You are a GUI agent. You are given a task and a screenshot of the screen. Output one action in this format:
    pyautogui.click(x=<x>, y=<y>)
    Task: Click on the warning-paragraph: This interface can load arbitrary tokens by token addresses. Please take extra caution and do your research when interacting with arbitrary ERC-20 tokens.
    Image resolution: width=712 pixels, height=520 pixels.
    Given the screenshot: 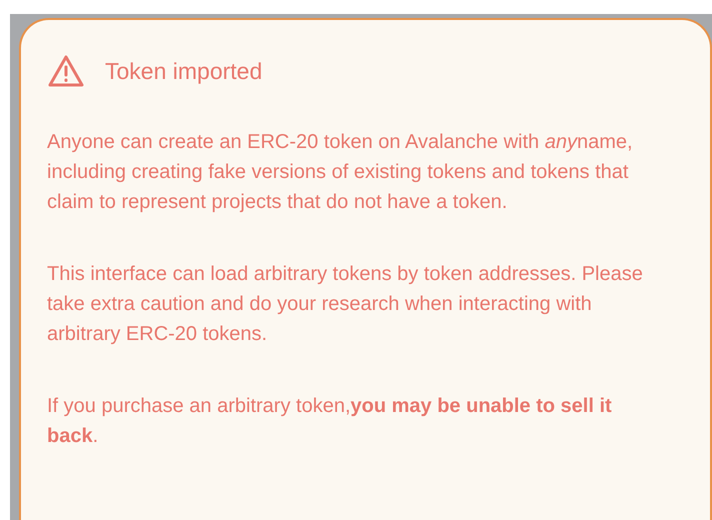 What is the action you would take?
    pyautogui.click(x=345, y=304)
    